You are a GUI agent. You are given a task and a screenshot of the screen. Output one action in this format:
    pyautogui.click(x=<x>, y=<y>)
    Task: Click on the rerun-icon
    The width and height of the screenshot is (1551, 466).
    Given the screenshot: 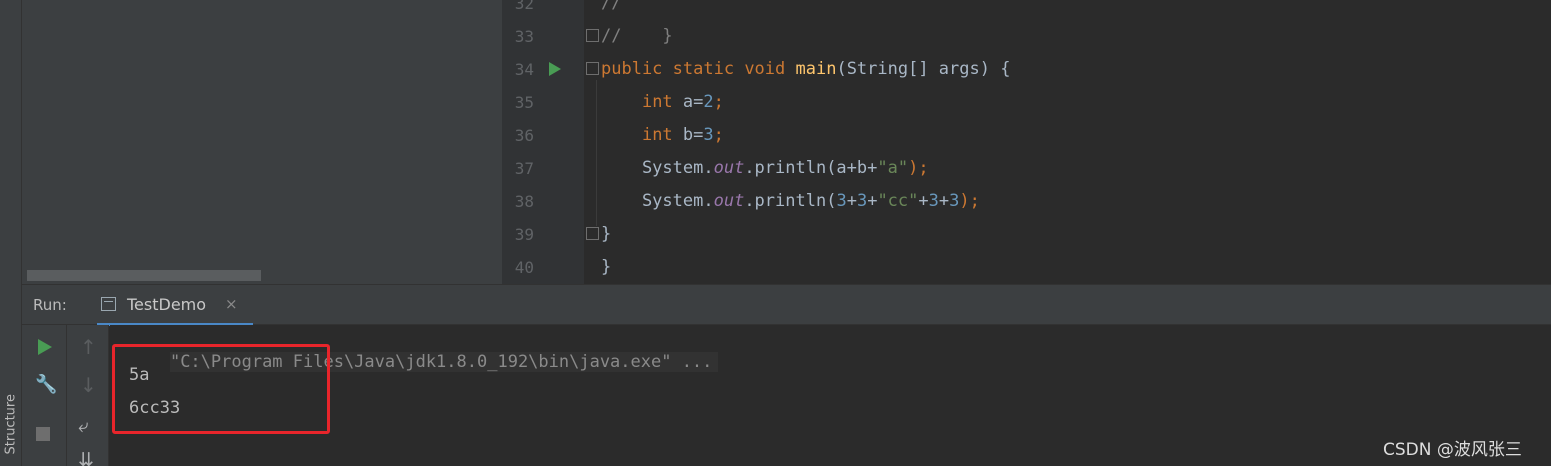 What is the action you would take?
    pyautogui.click(x=45, y=347)
    